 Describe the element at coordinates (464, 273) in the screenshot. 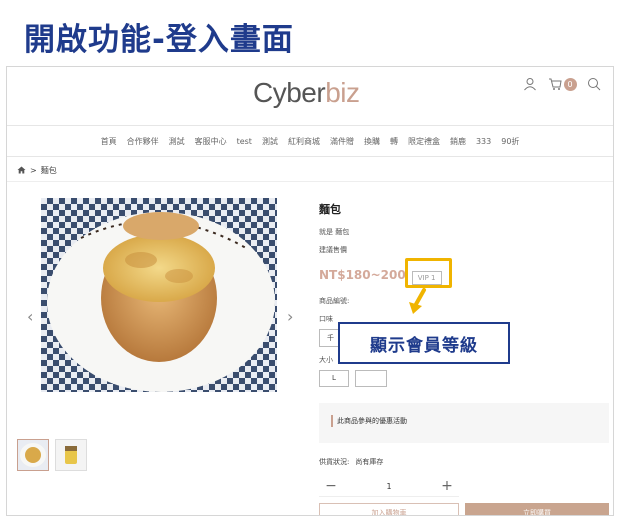

I see `price-row: NT$180~200 VIP 1` at that location.